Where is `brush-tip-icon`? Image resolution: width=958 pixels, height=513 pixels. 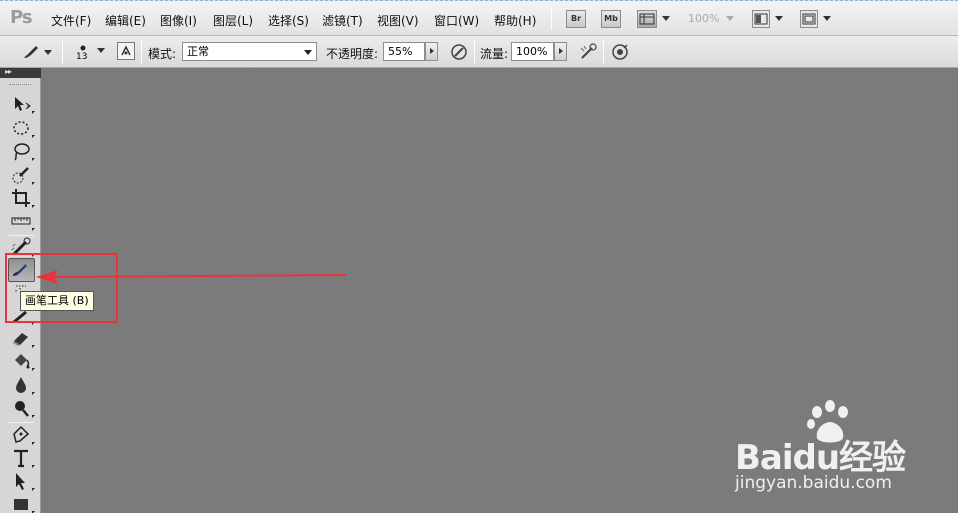 brush-tip-icon is located at coordinates (83, 46).